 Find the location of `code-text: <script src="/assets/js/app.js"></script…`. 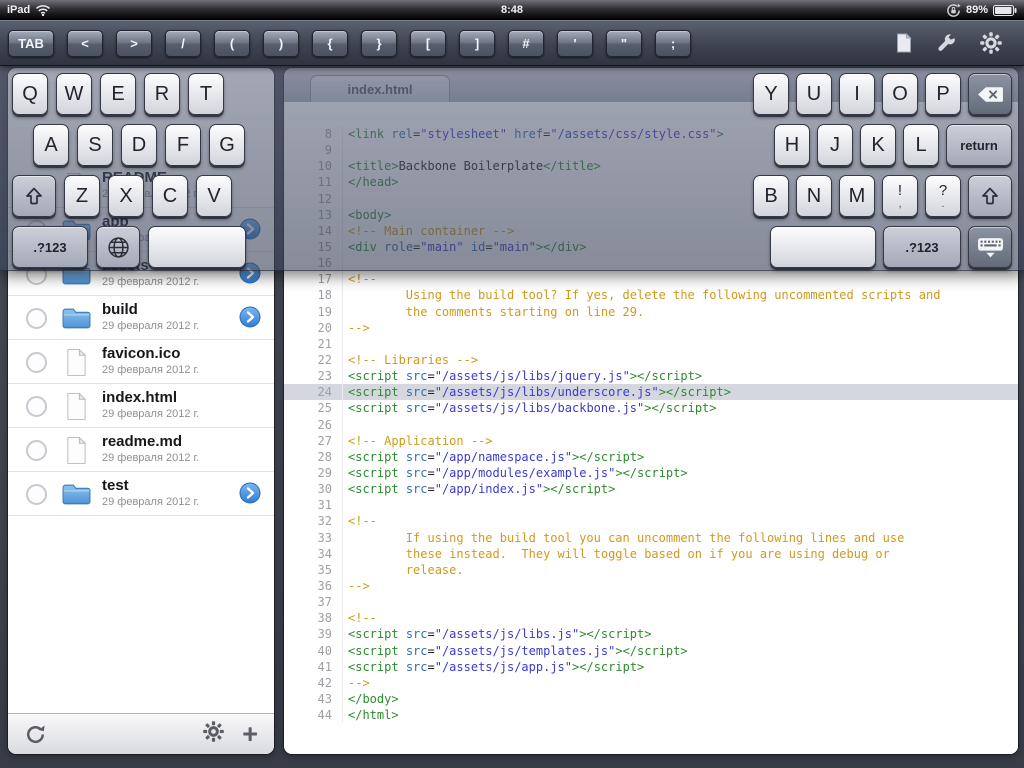

code-text: <script src="/assets/js/app.js"></script… is located at coordinates (493, 667).